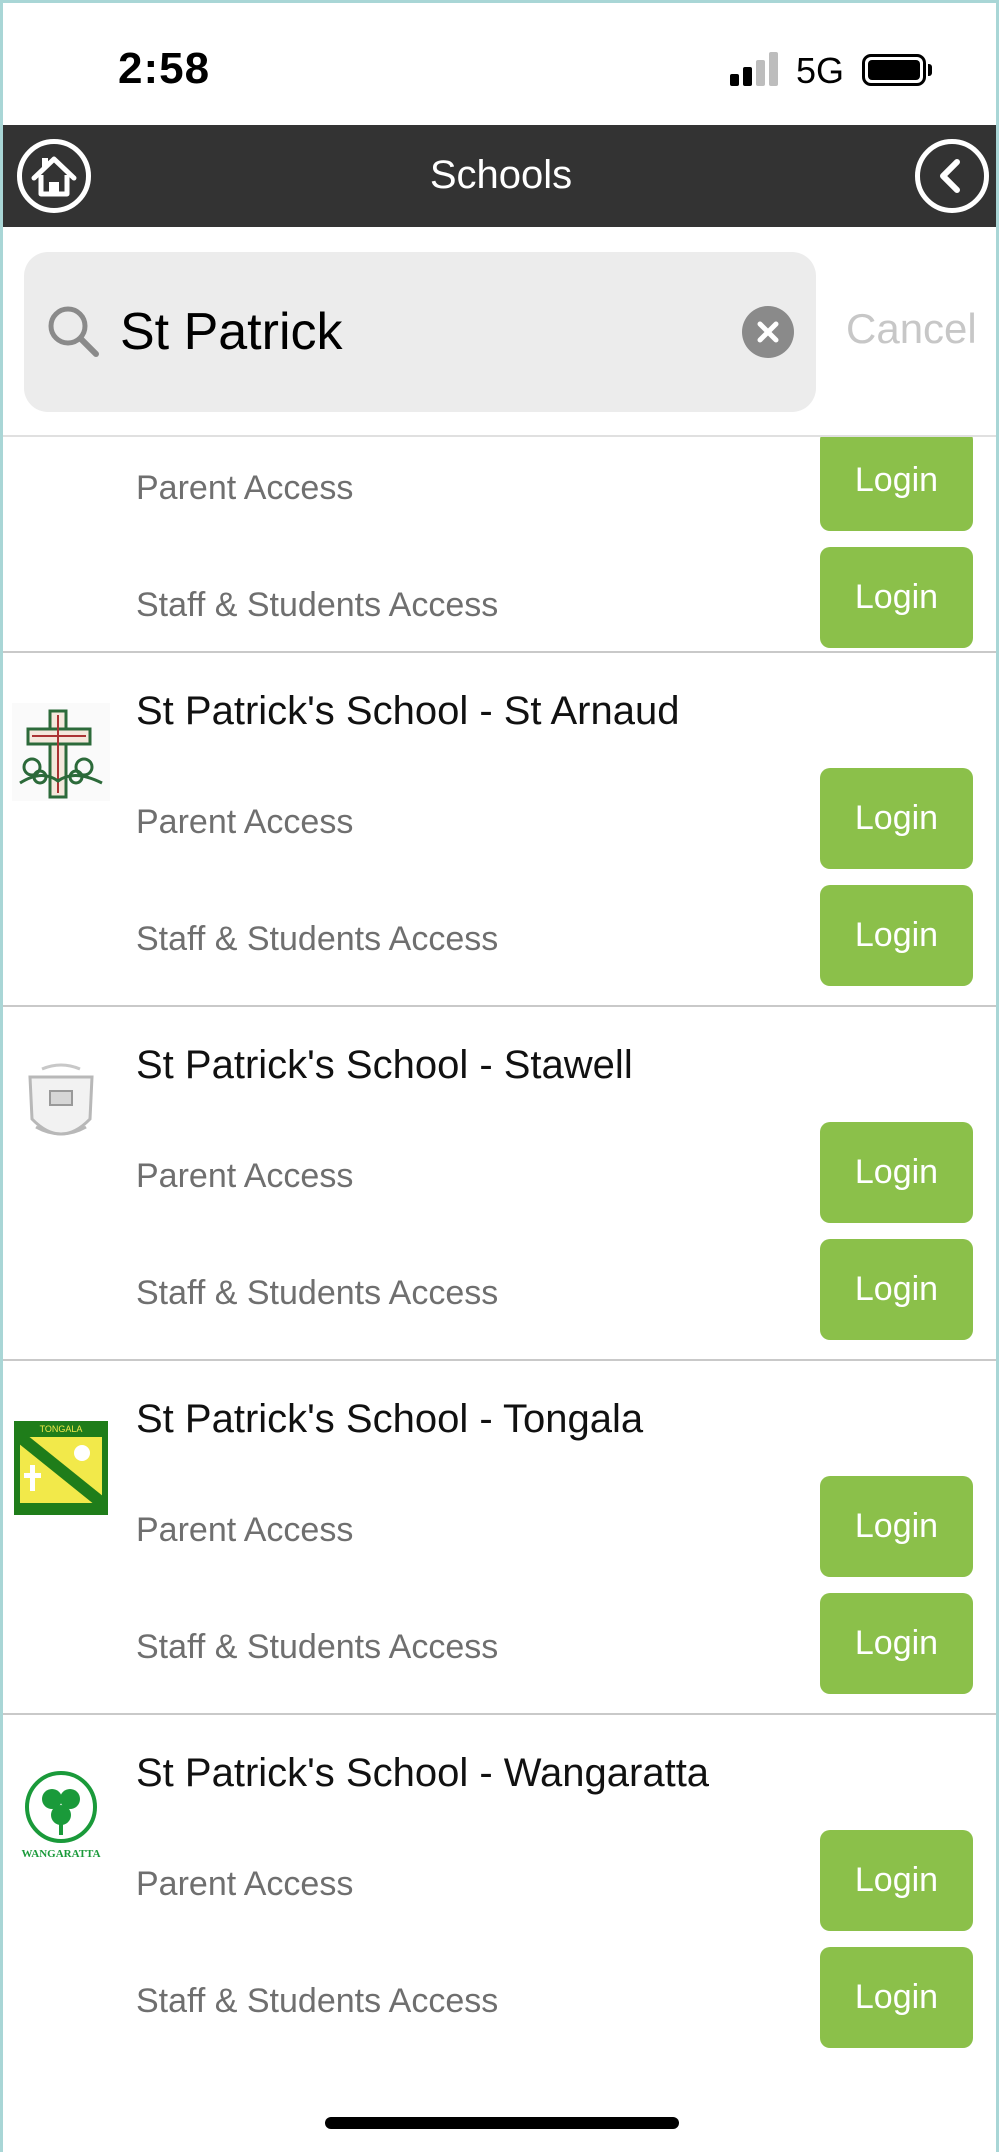 The height and width of the screenshot is (2152, 999). I want to click on search-input, so click(435, 332).